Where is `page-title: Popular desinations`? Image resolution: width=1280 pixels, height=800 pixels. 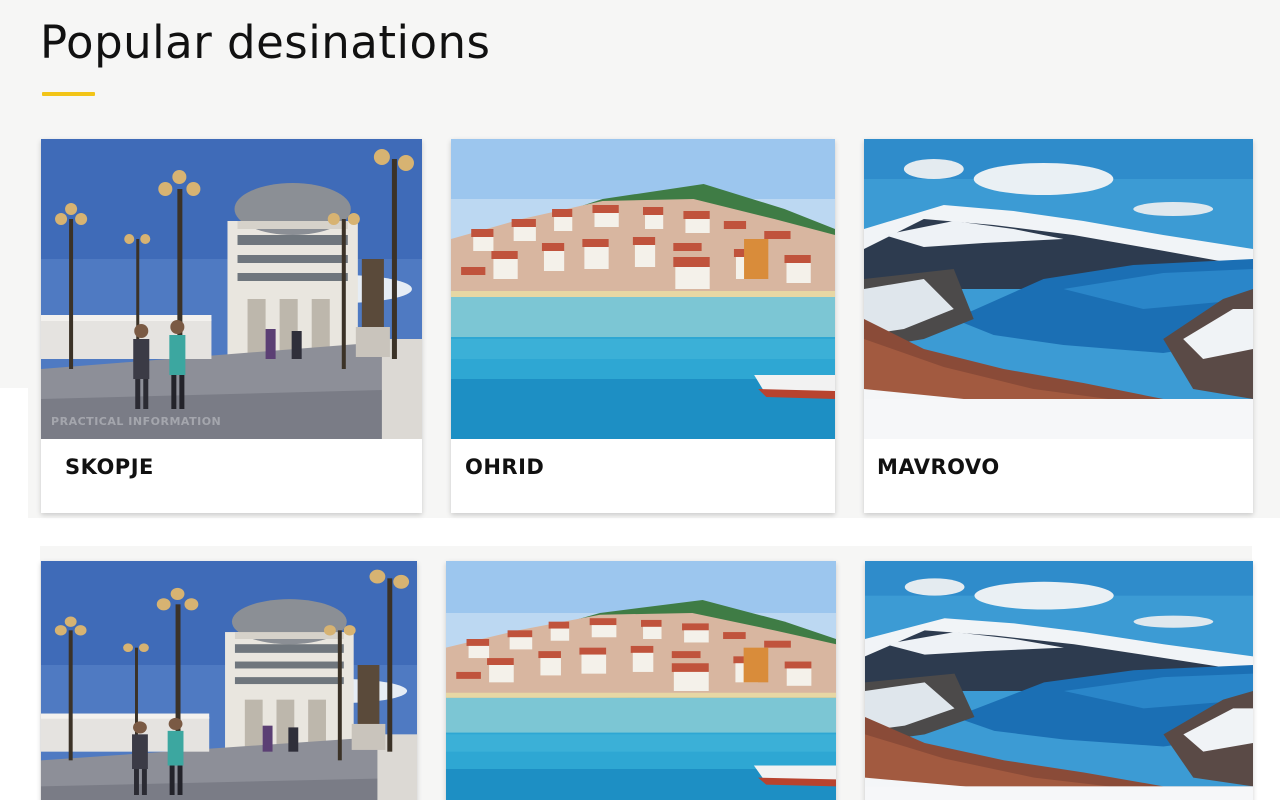 page-title: Popular desinations is located at coordinates (265, 42).